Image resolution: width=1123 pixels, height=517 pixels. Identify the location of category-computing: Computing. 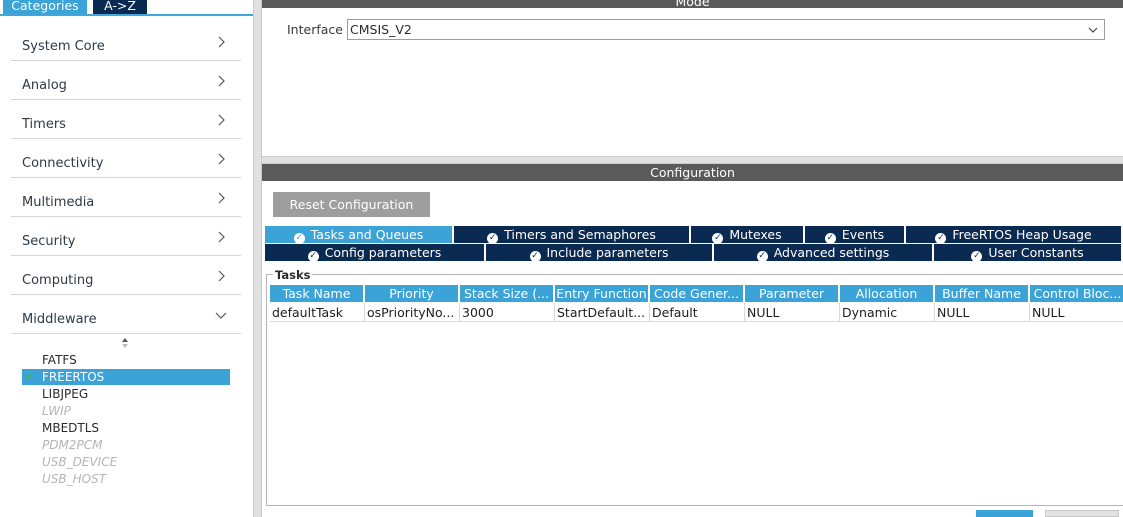
(126, 275).